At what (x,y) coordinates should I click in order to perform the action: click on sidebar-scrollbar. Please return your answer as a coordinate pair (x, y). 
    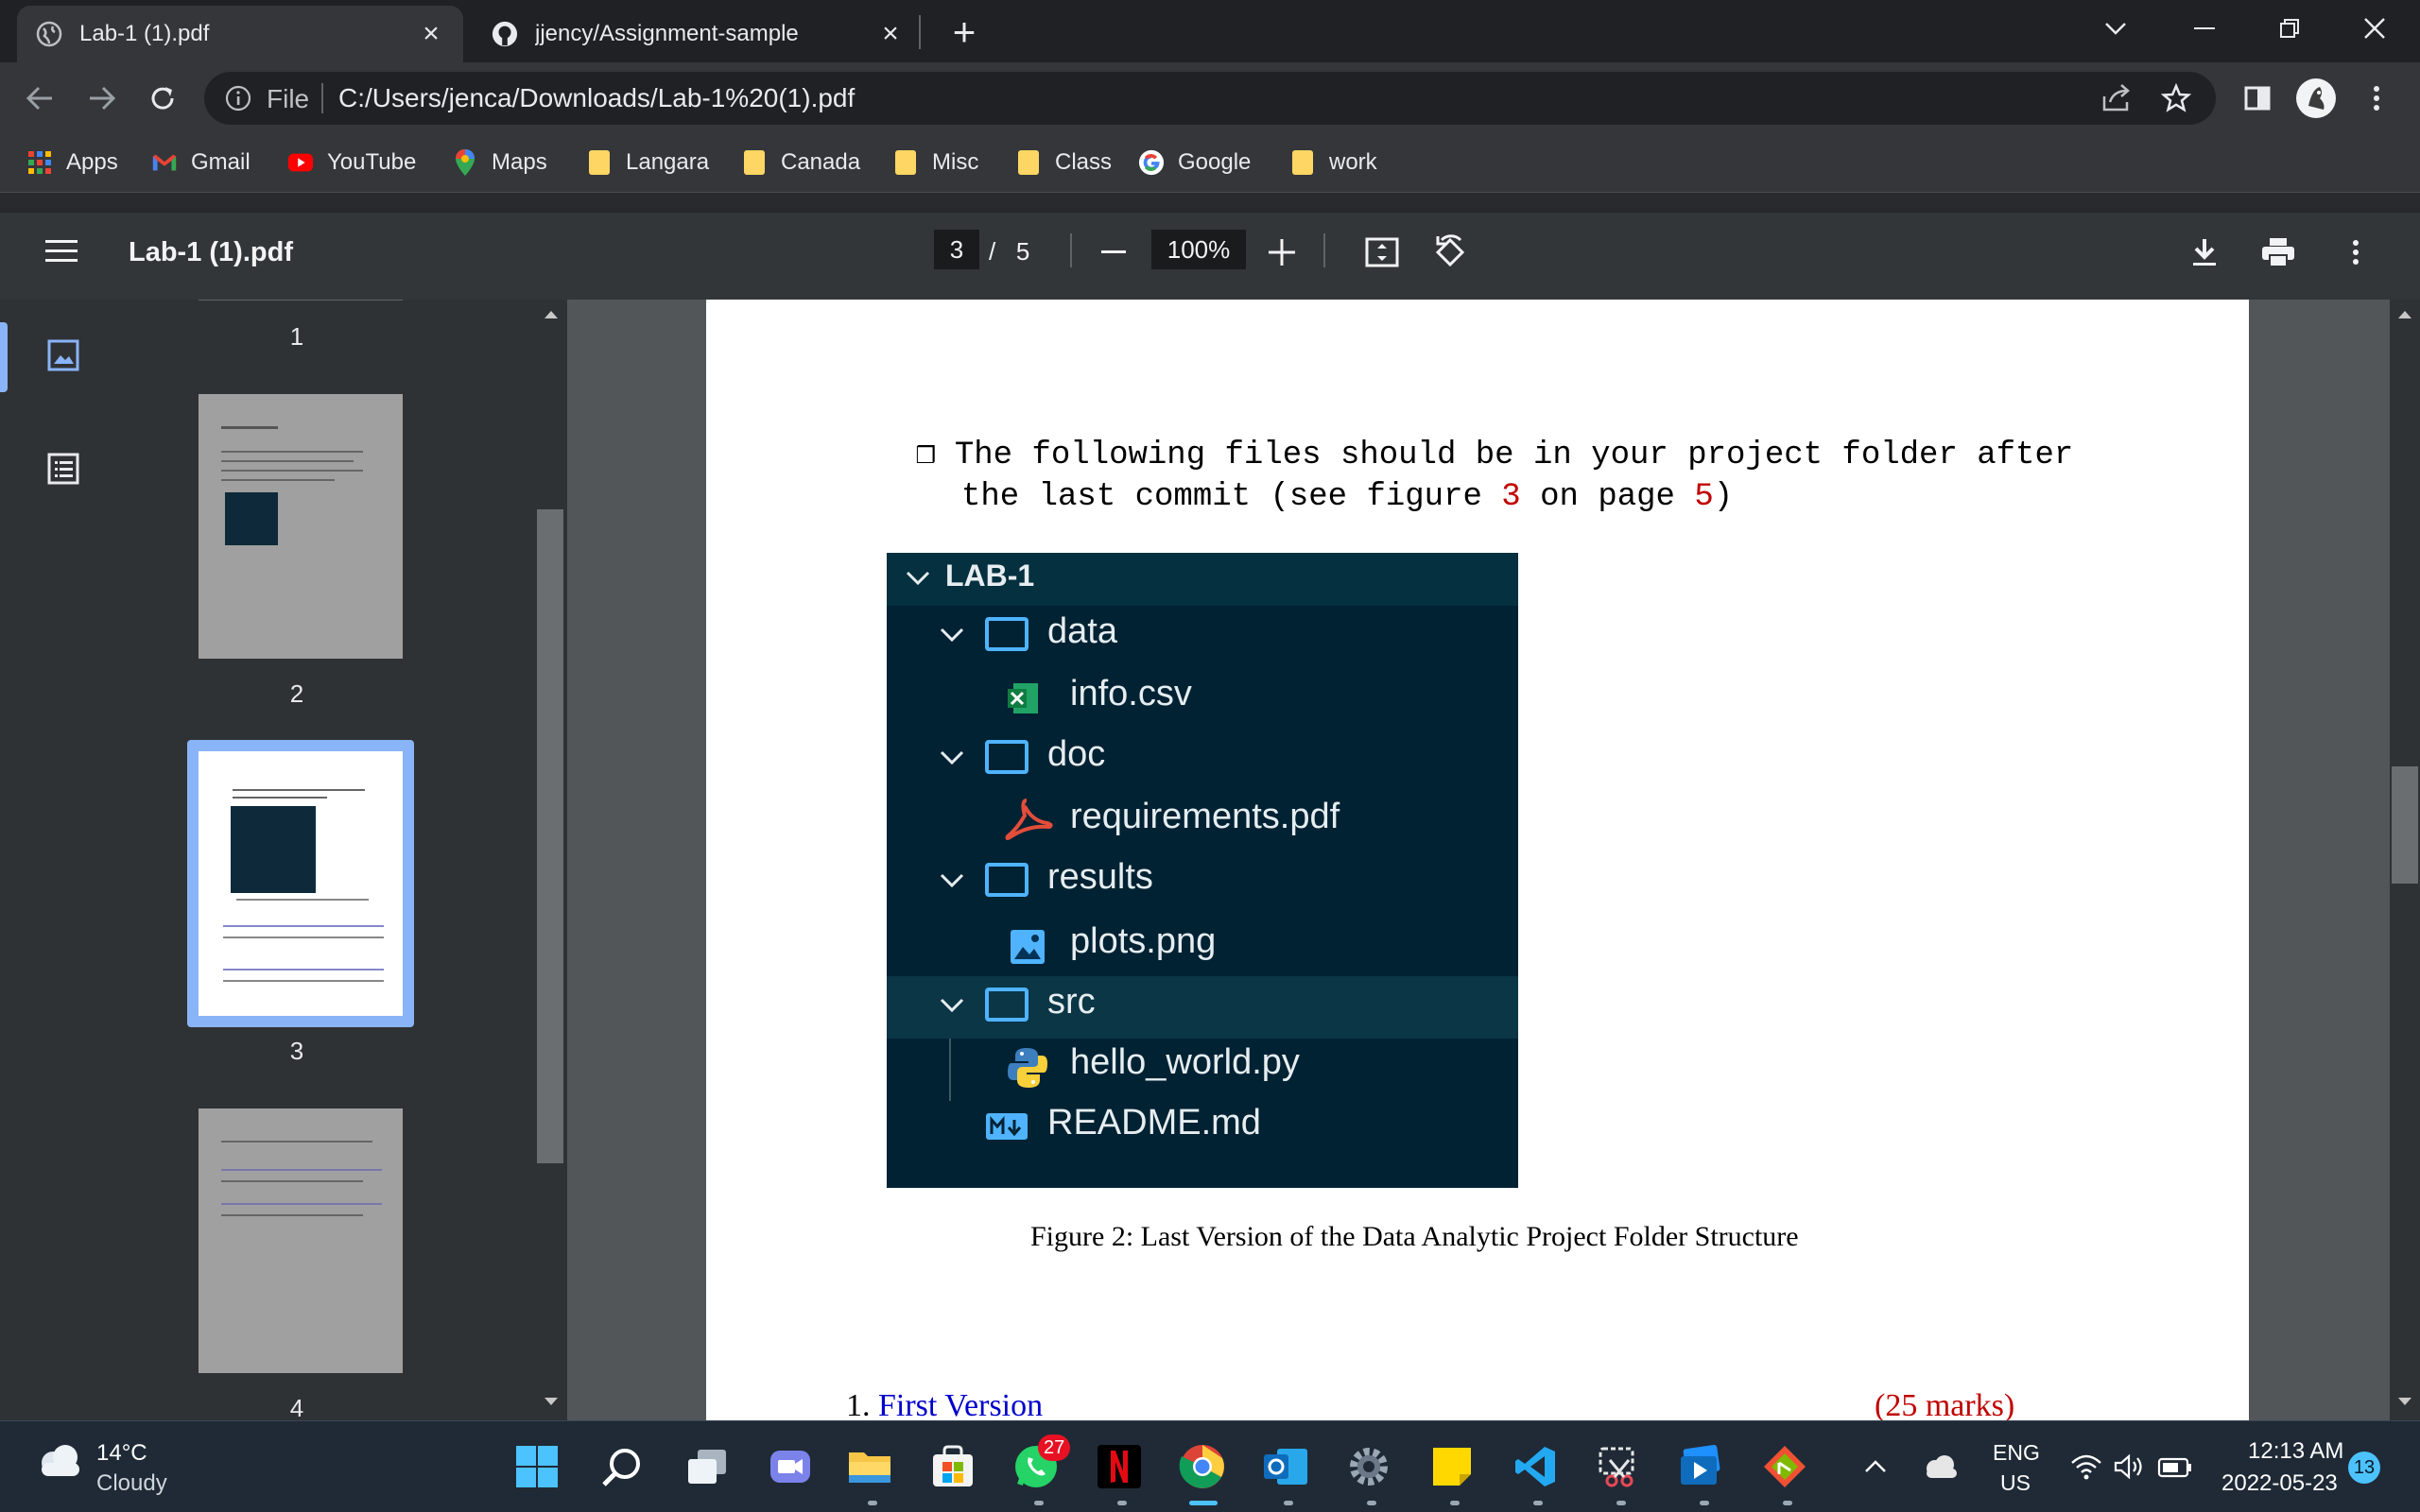
    Looking at the image, I should click on (551, 860).